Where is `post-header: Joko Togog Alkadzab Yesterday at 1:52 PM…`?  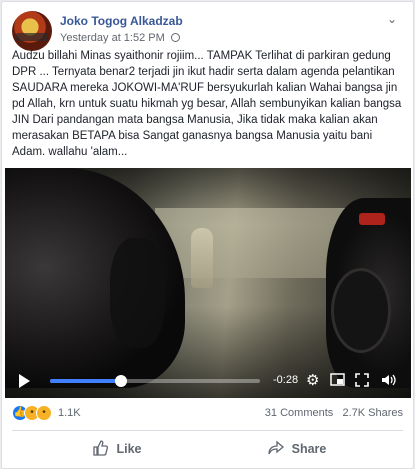 post-header: Joko Togog Alkadzab Yesterday at 1:52 PM… is located at coordinates (207, 30).